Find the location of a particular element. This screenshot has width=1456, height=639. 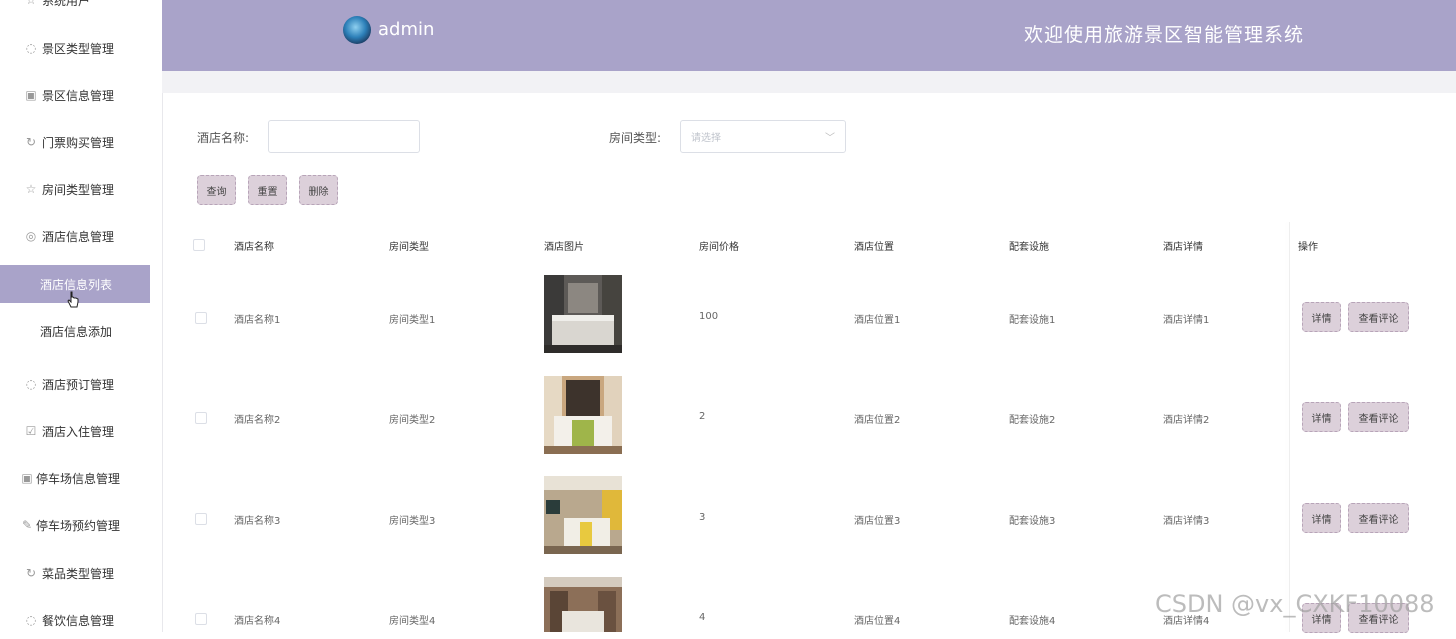

mouse-cursor-icon is located at coordinates (73, 299).